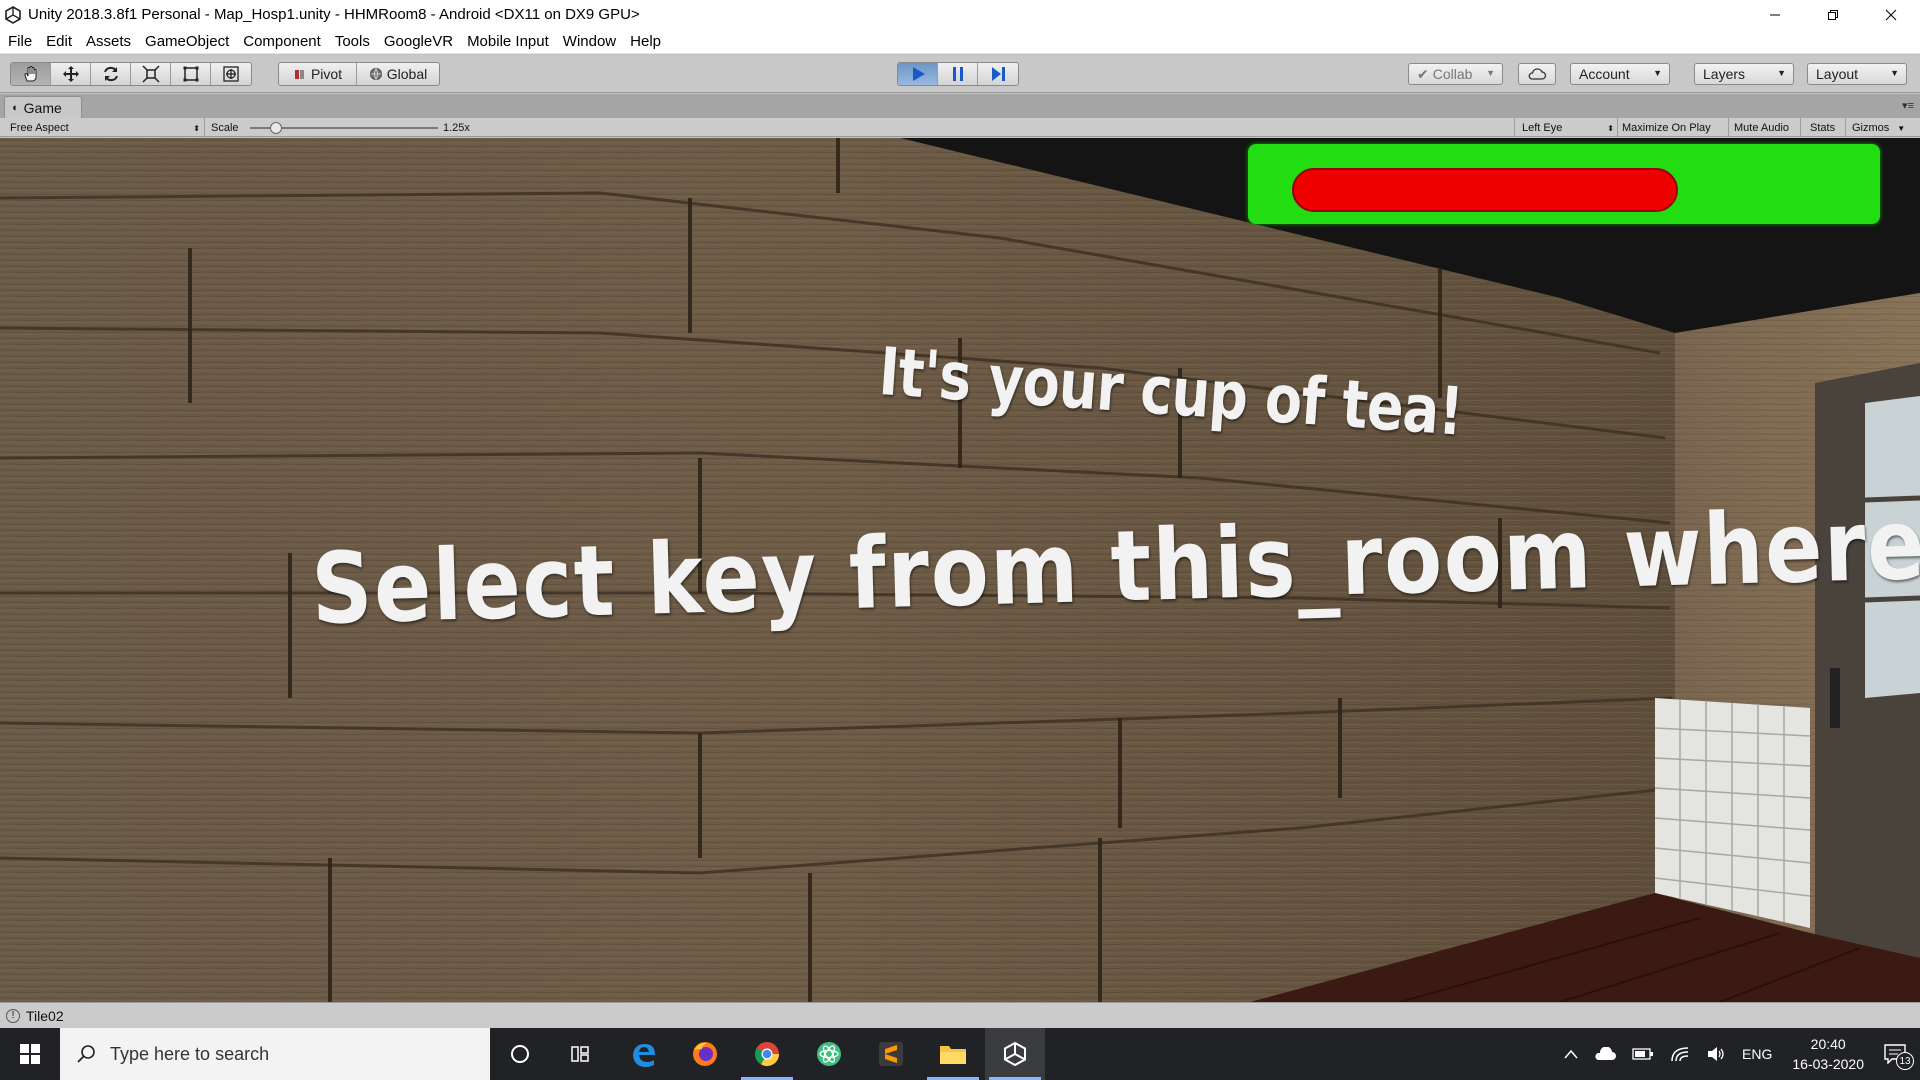 The image size is (1920, 1080). I want to click on sublime-icon, so click(891, 1054).